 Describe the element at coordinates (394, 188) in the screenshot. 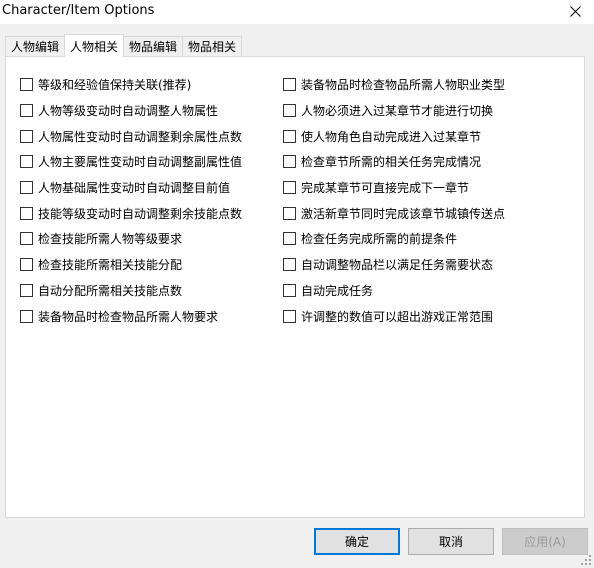

I see `option-complete-next-act: 完成某章节可直接完成下一章节` at that location.